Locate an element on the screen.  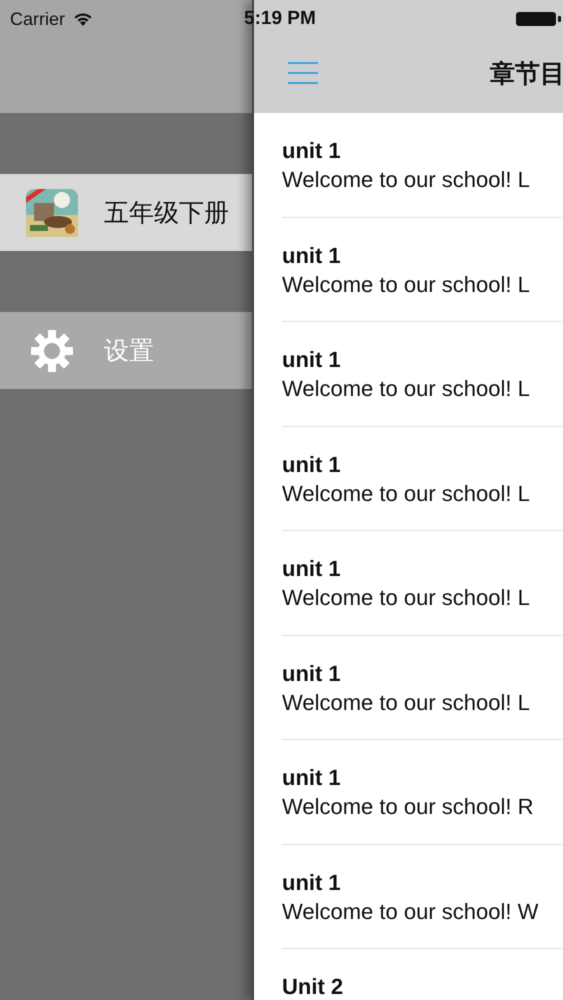
nav-title: 章节目 is located at coordinates (526, 74).